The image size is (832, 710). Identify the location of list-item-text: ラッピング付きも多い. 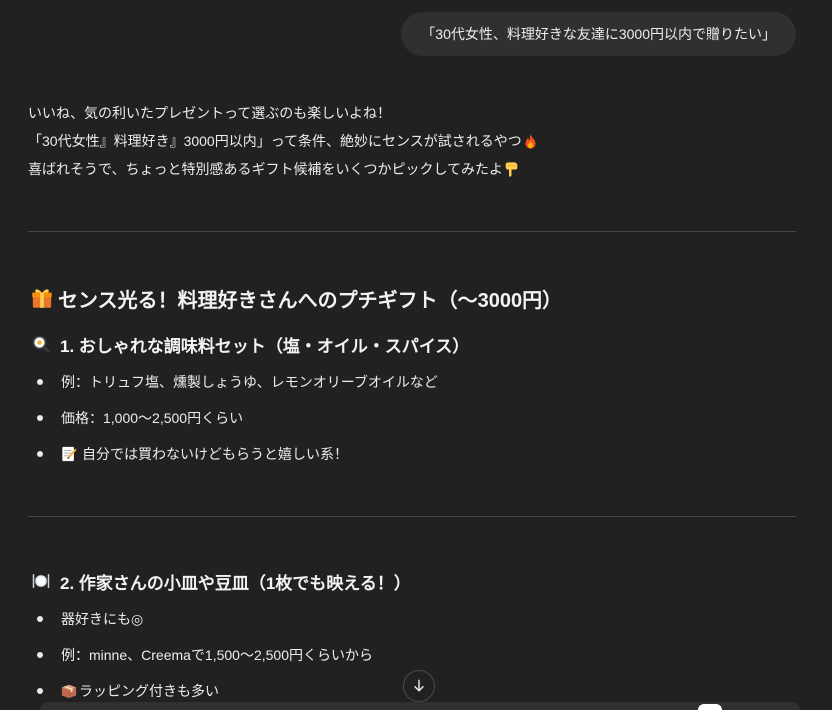
(149, 691).